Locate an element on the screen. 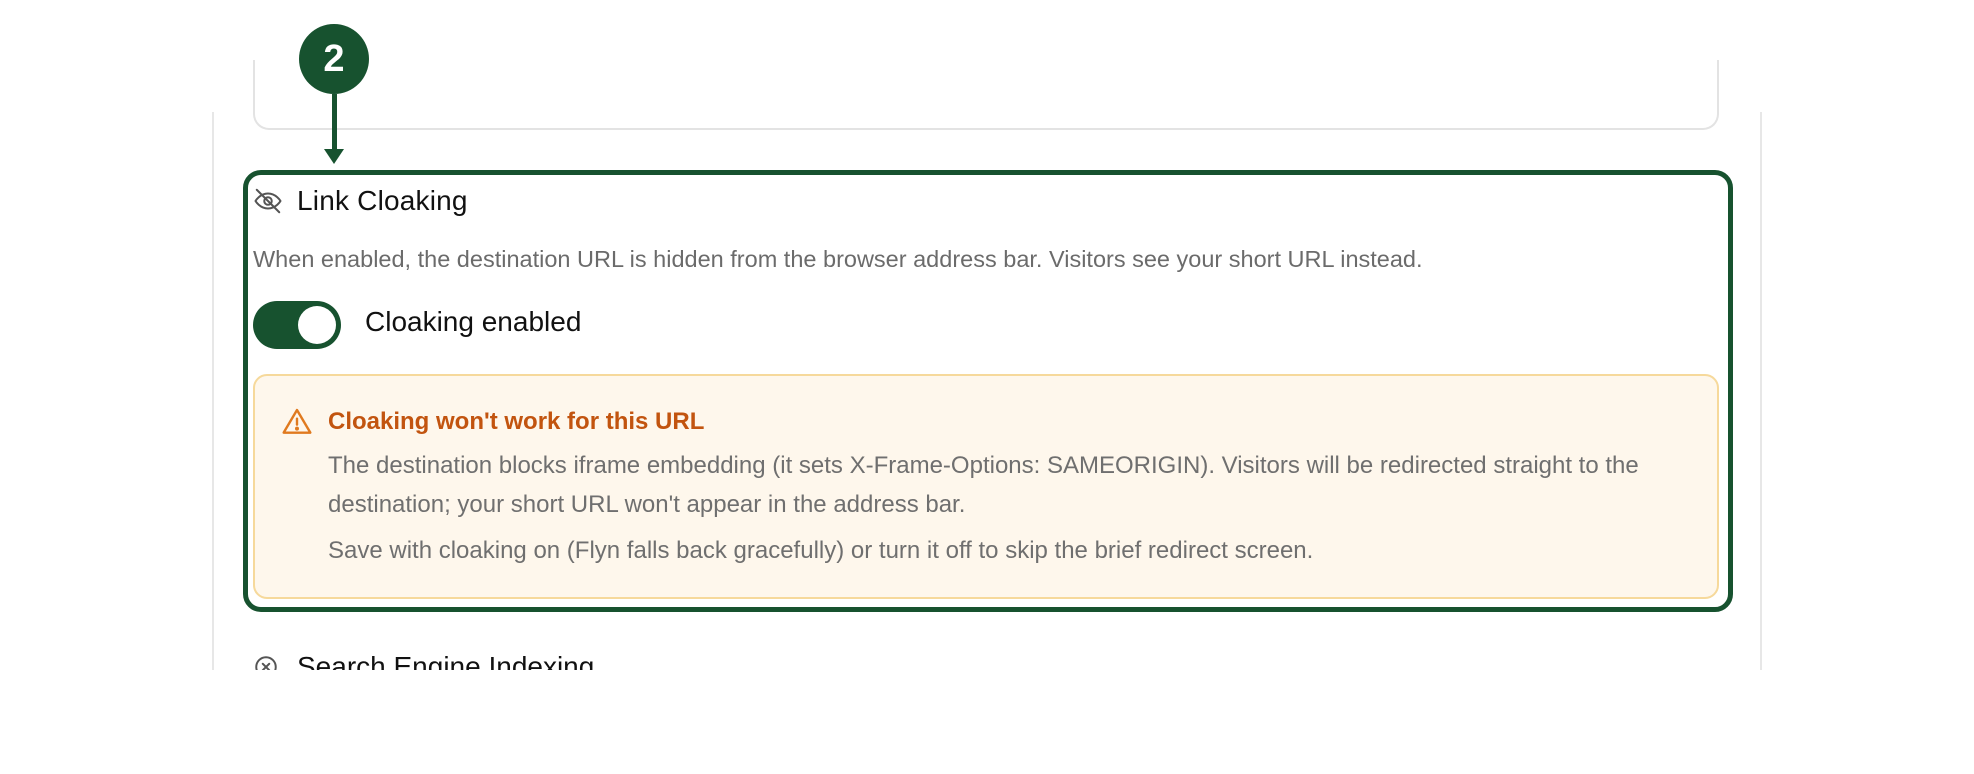  panel-left-border is located at coordinates (213, 391).